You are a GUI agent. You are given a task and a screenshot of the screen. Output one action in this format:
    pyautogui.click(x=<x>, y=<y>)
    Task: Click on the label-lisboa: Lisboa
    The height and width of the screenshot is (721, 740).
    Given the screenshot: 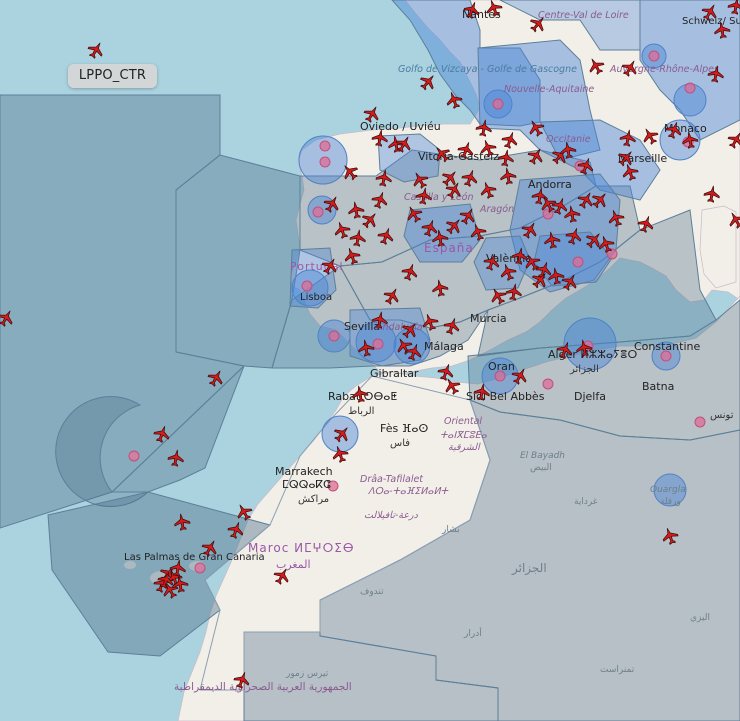 What is the action you would take?
    pyautogui.click(x=316, y=297)
    